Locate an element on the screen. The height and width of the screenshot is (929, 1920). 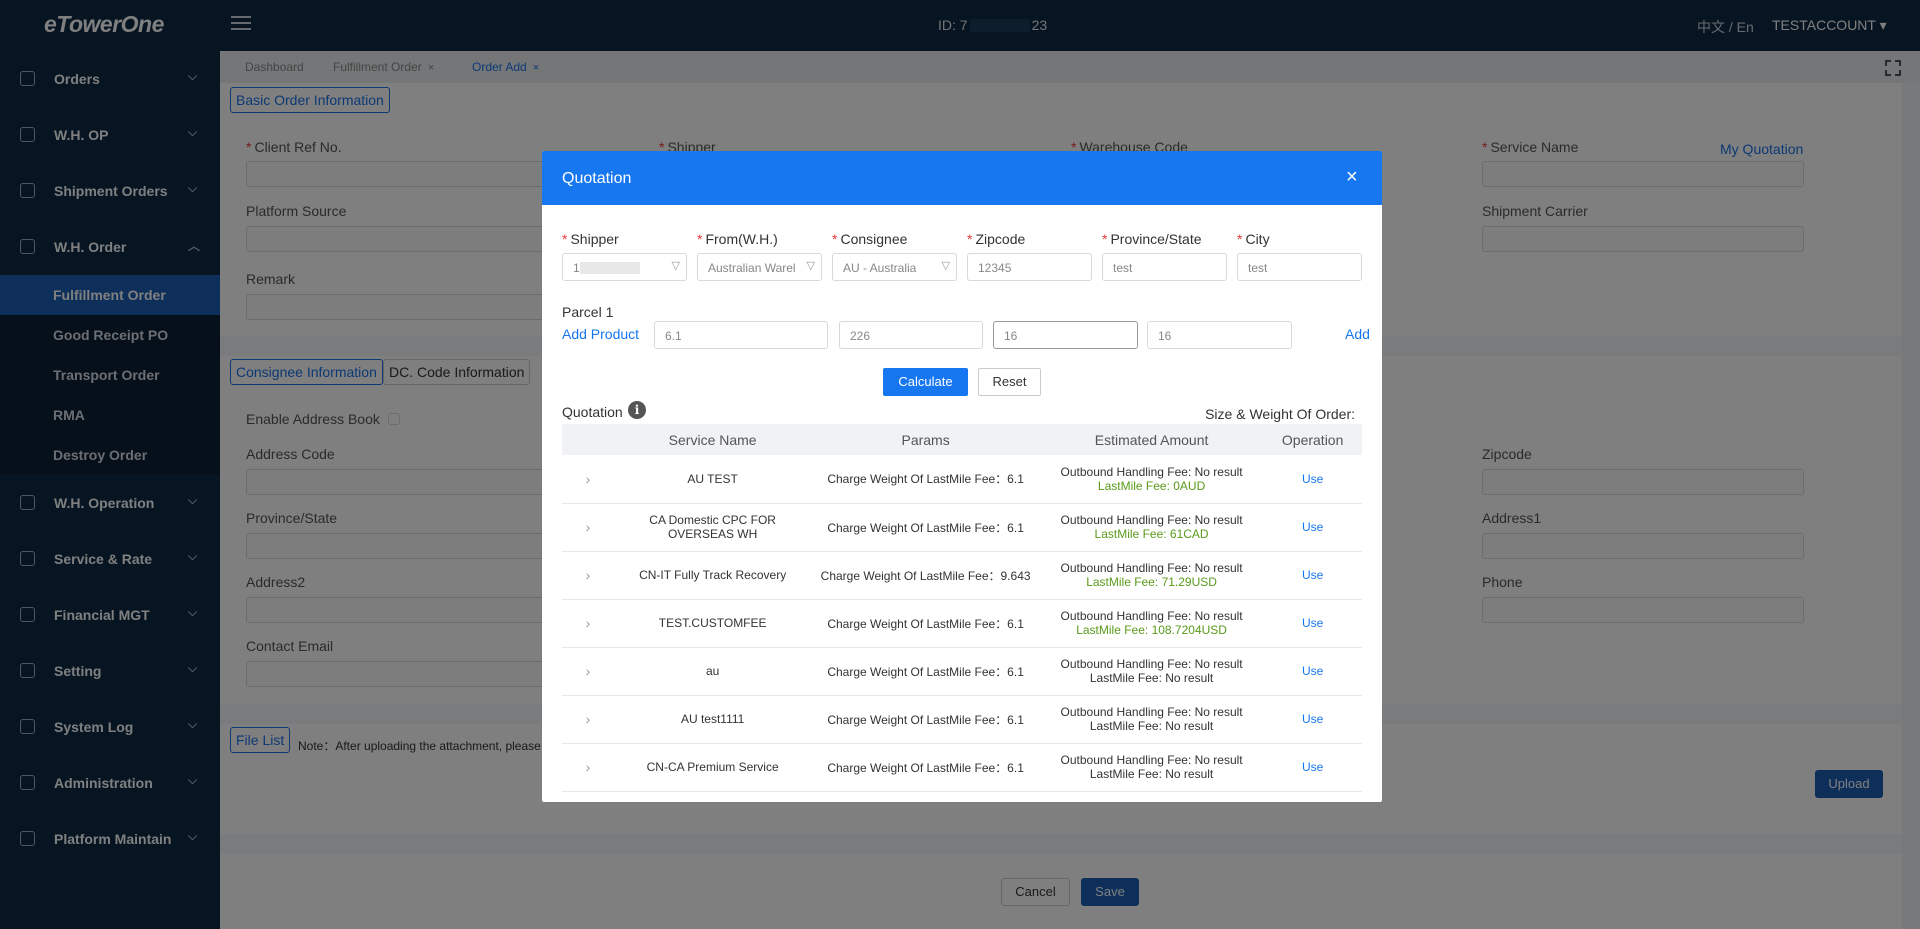
quotation-label: Quotation is located at coordinates (592, 412).